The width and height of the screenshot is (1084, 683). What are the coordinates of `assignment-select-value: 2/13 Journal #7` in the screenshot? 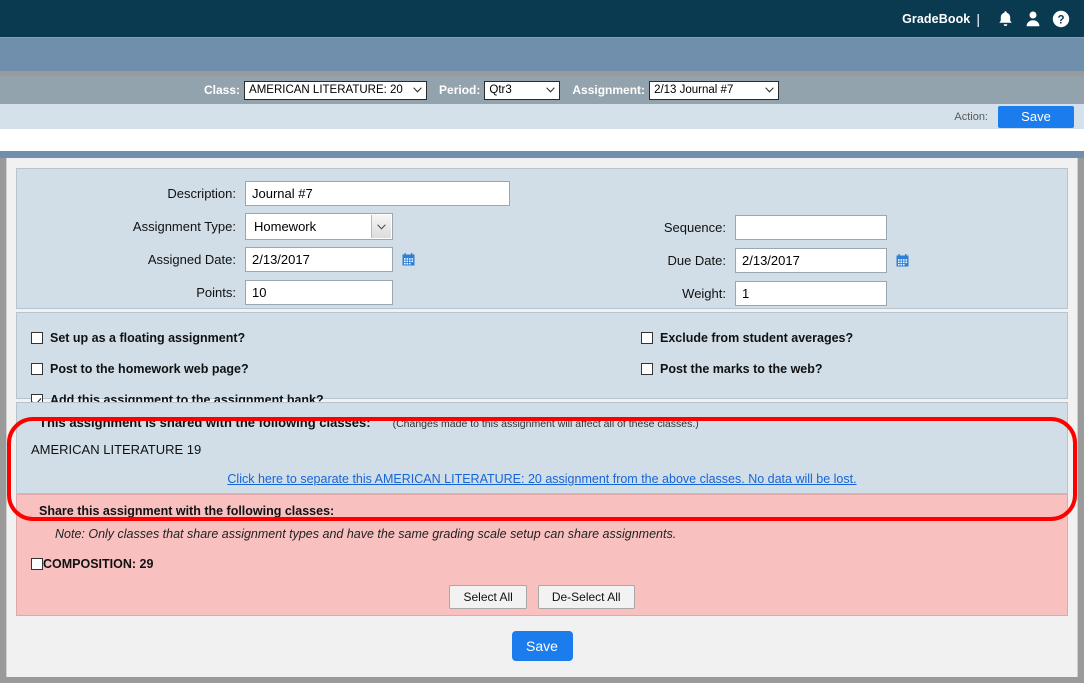 It's located at (694, 90).